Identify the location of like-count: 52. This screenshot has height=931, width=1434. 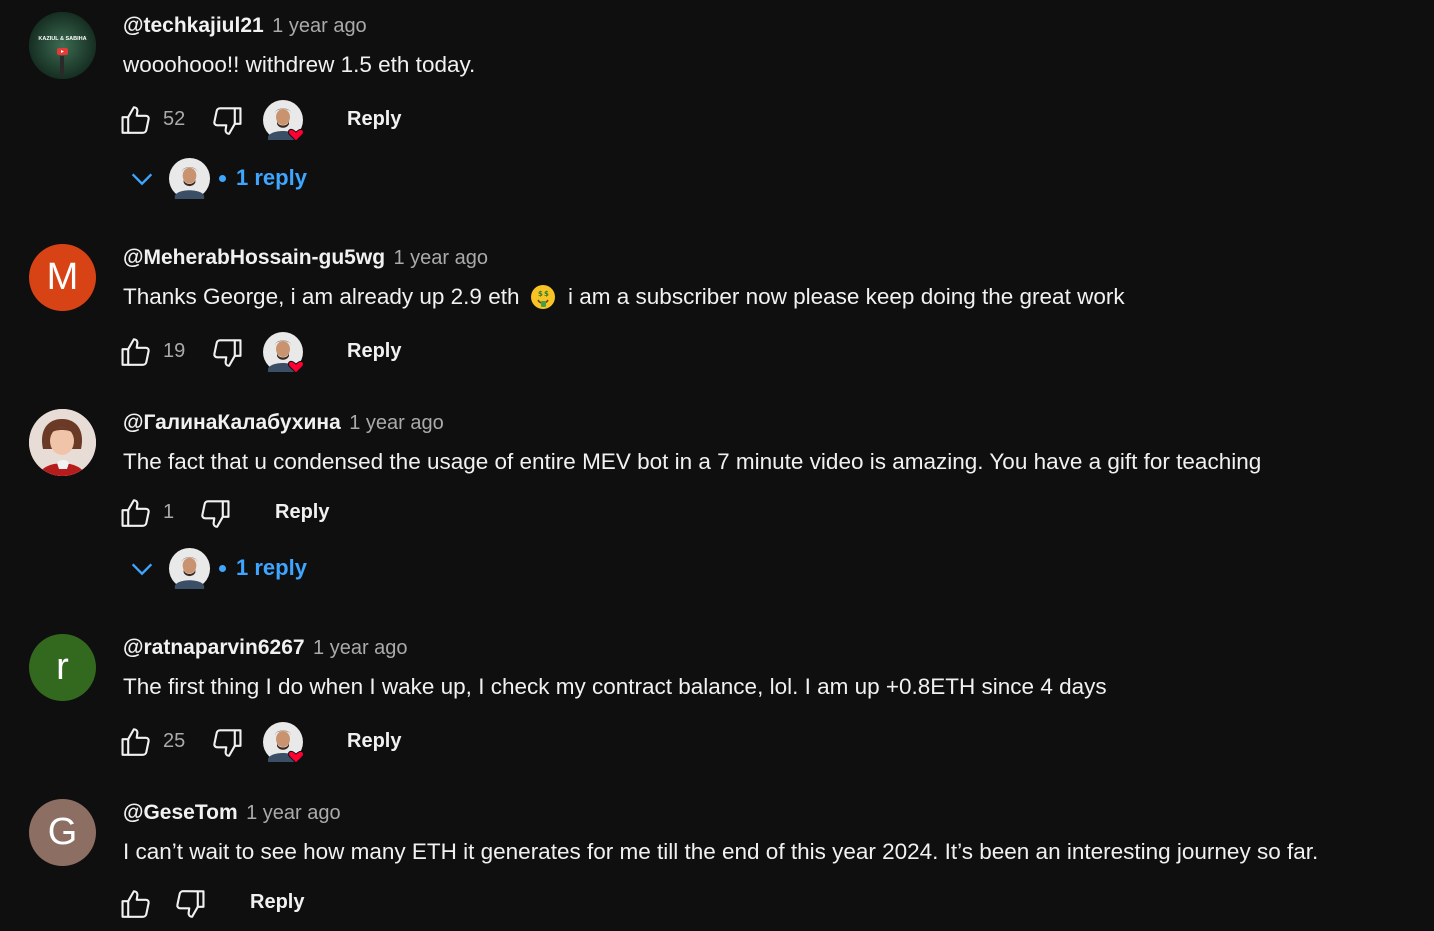
(174, 119).